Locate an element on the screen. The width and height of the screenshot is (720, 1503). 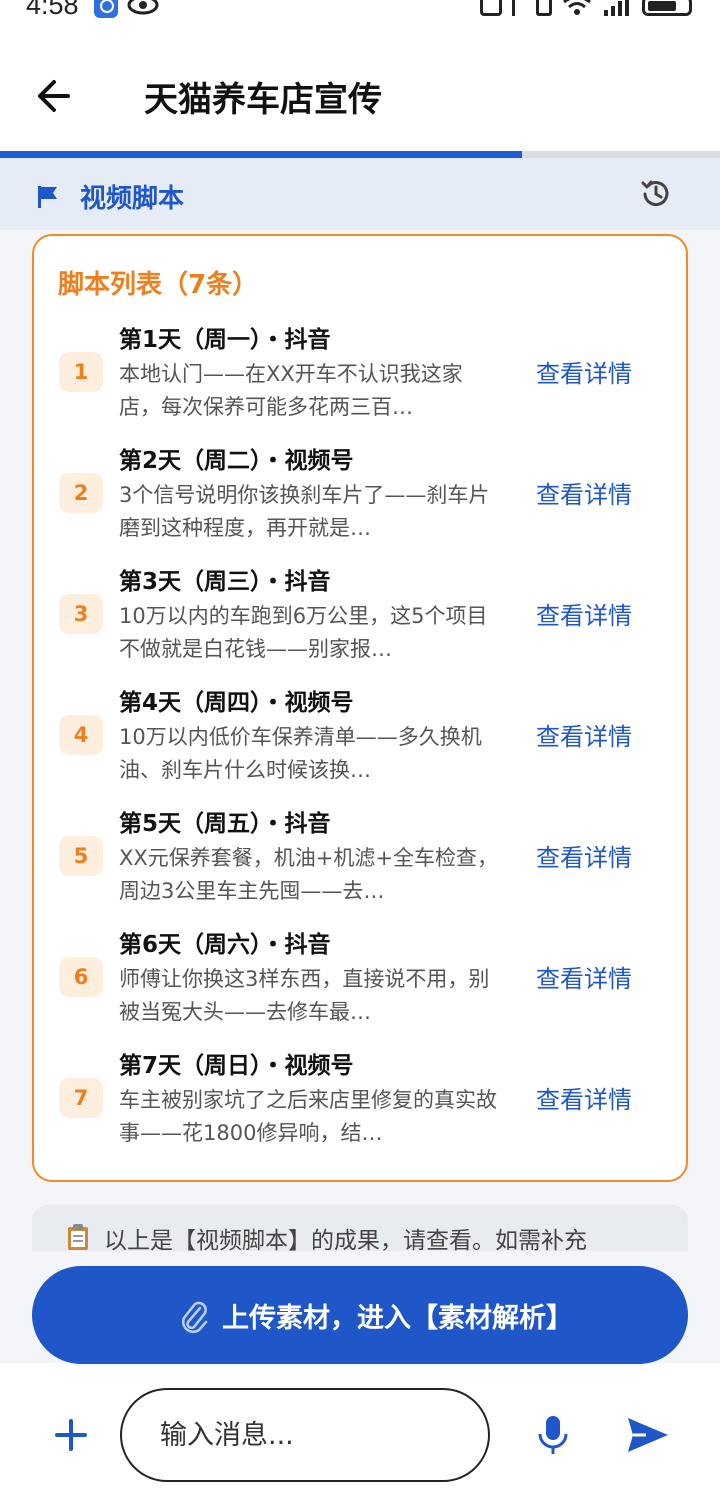
item-heading: 第7天（周日）・视频号 is located at coordinates (236, 1066).